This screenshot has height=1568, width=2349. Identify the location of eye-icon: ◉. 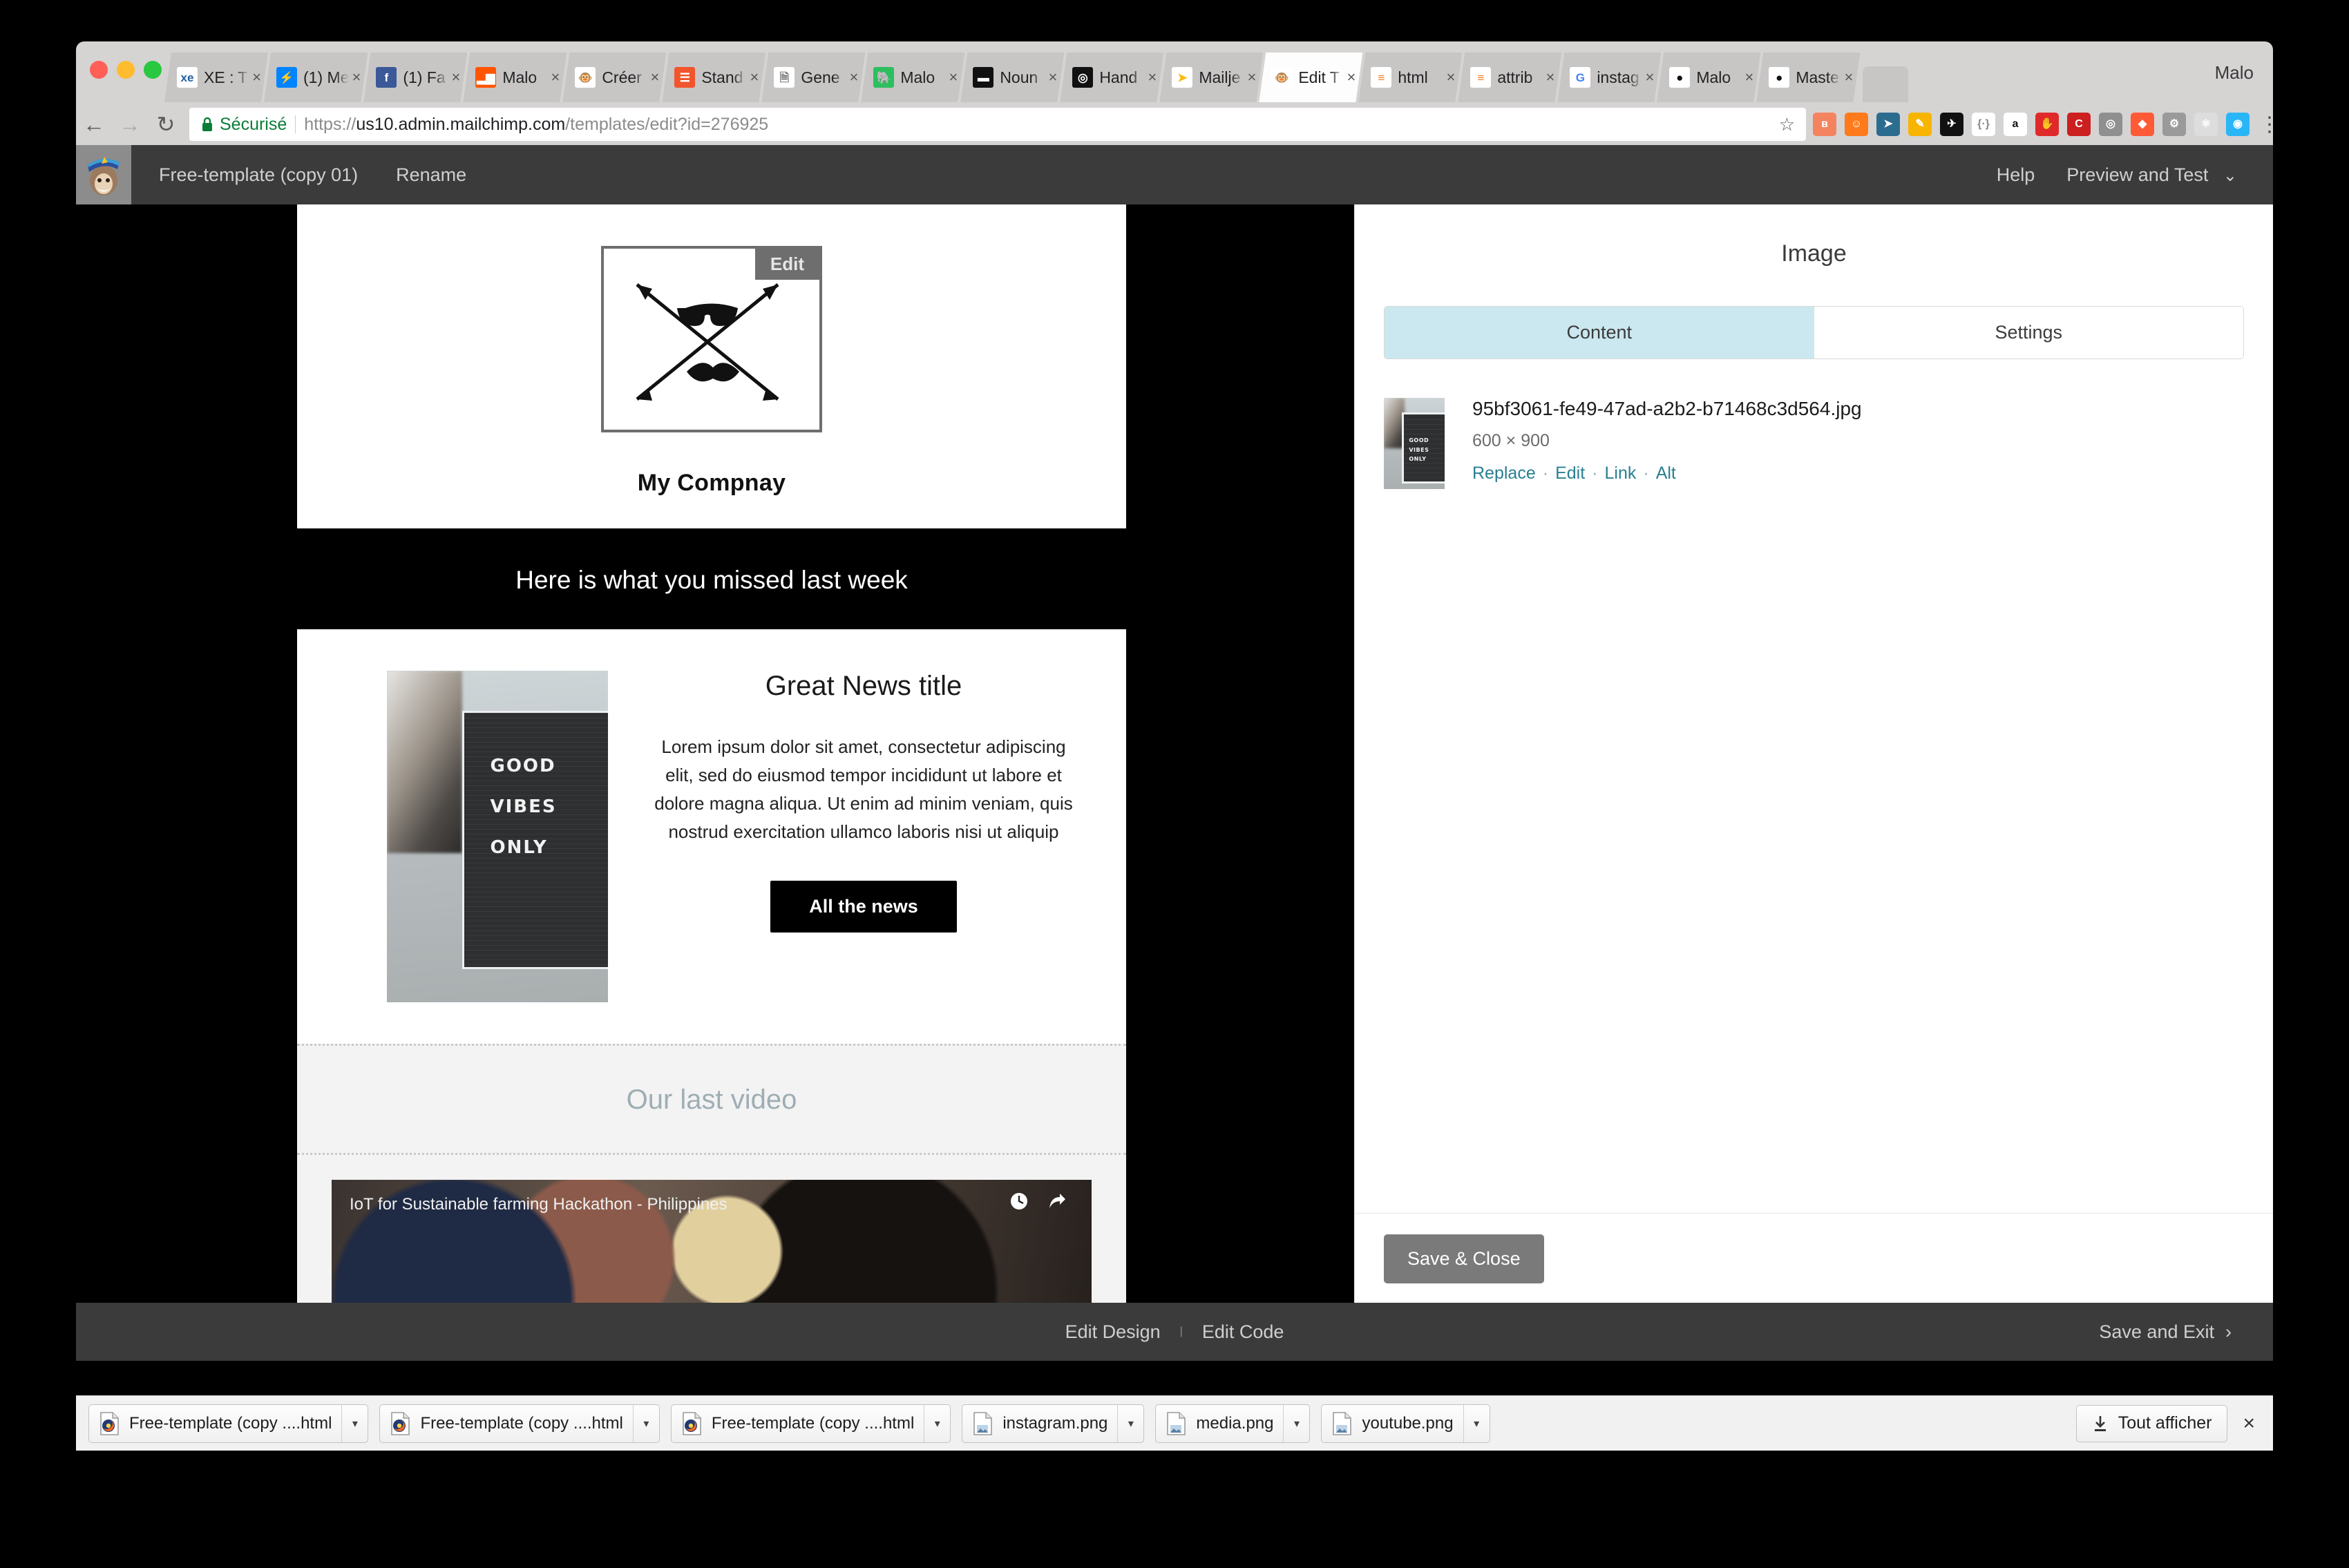
(2238, 124).